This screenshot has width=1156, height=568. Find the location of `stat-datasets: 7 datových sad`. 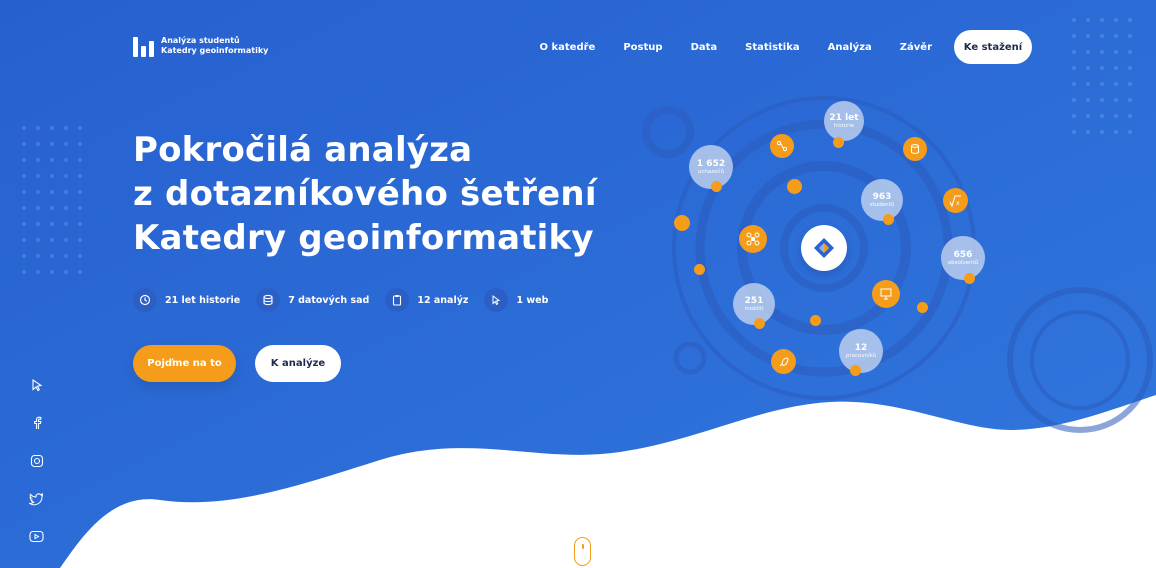

stat-datasets: 7 datových sad is located at coordinates (312, 300).